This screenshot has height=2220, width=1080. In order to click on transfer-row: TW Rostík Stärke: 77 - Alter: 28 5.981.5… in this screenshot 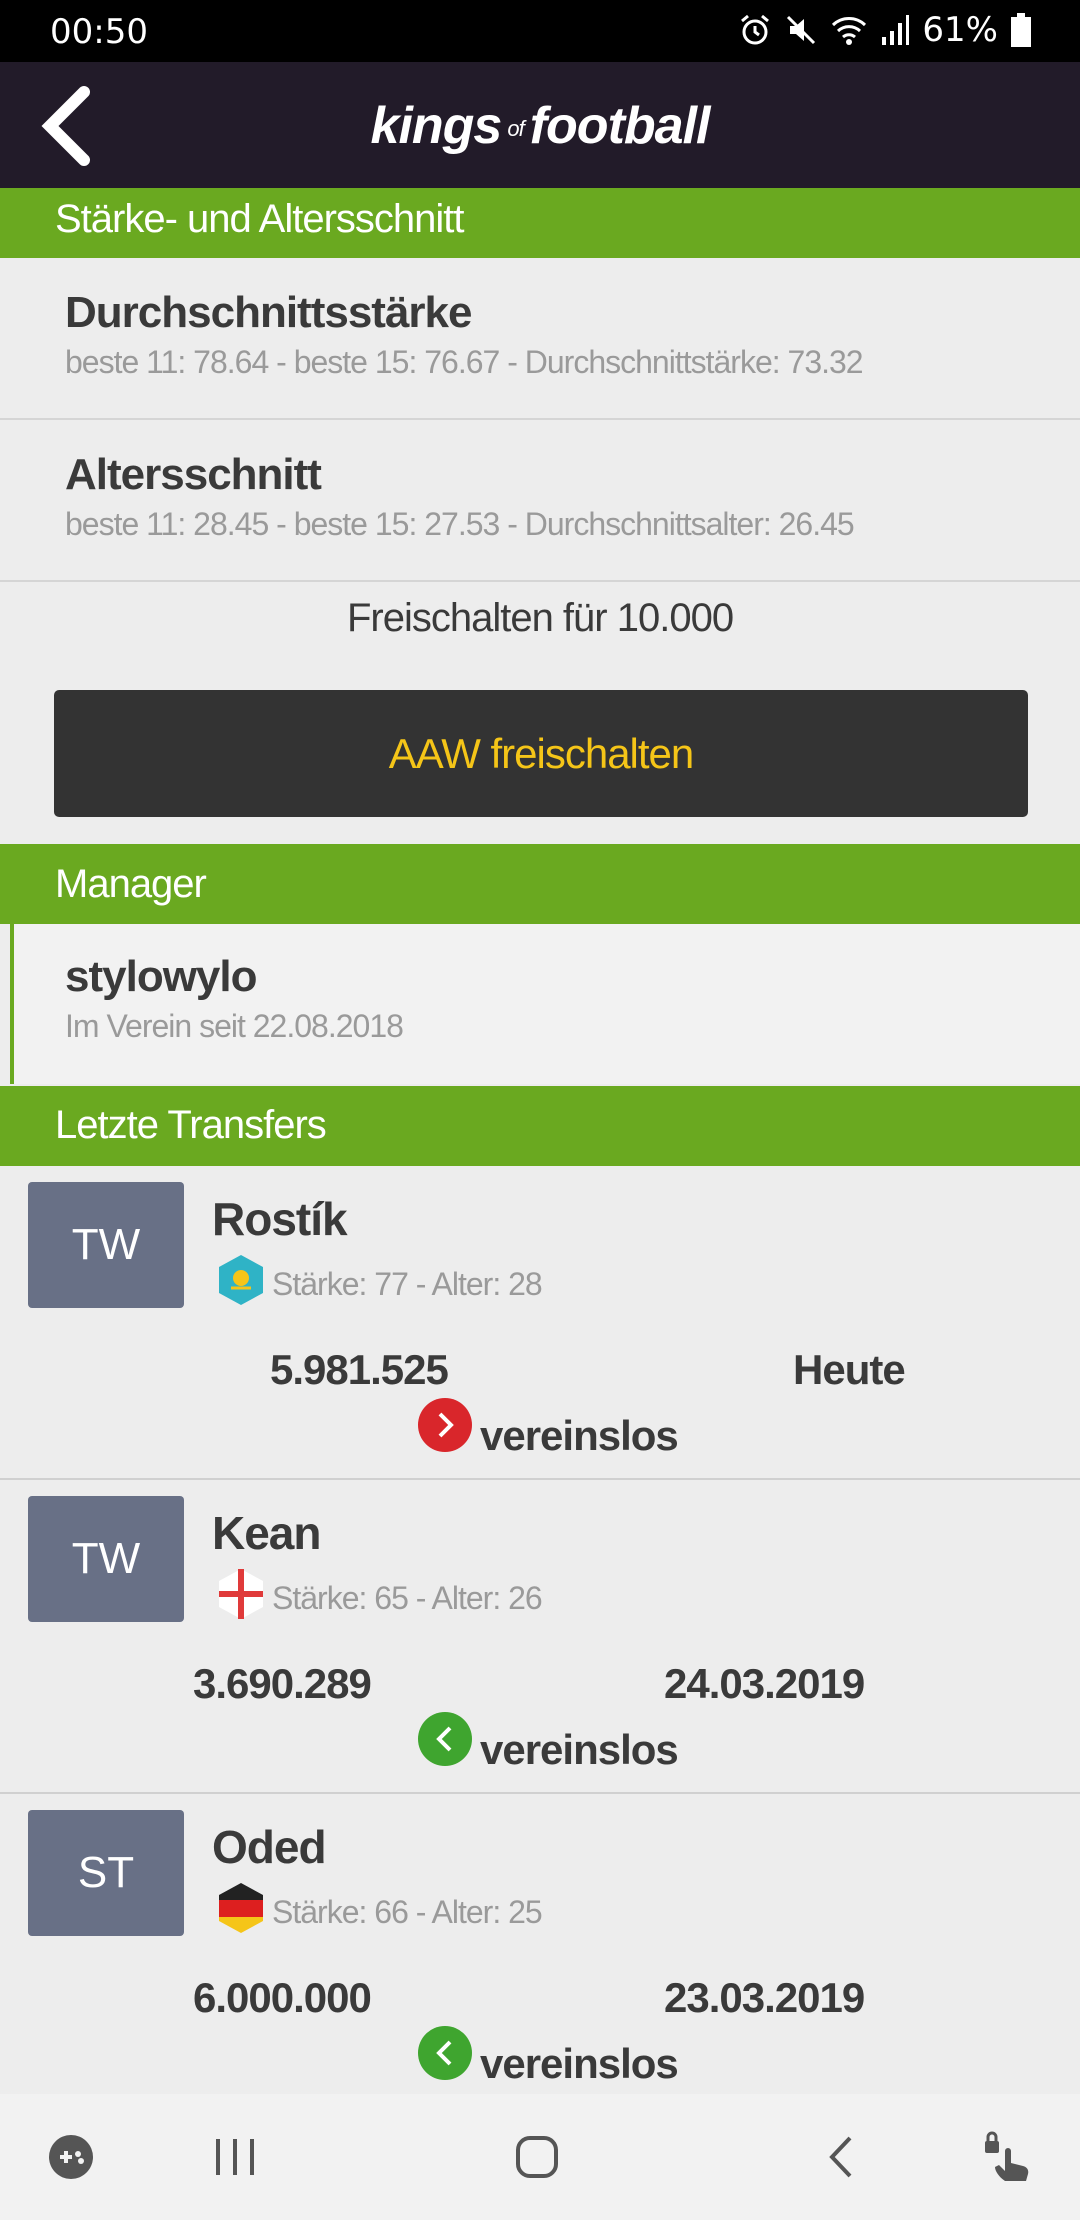, I will do `click(540, 1323)`.